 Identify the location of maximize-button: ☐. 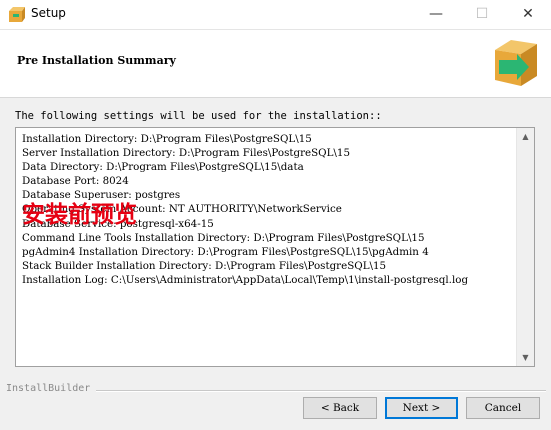
(482, 14).